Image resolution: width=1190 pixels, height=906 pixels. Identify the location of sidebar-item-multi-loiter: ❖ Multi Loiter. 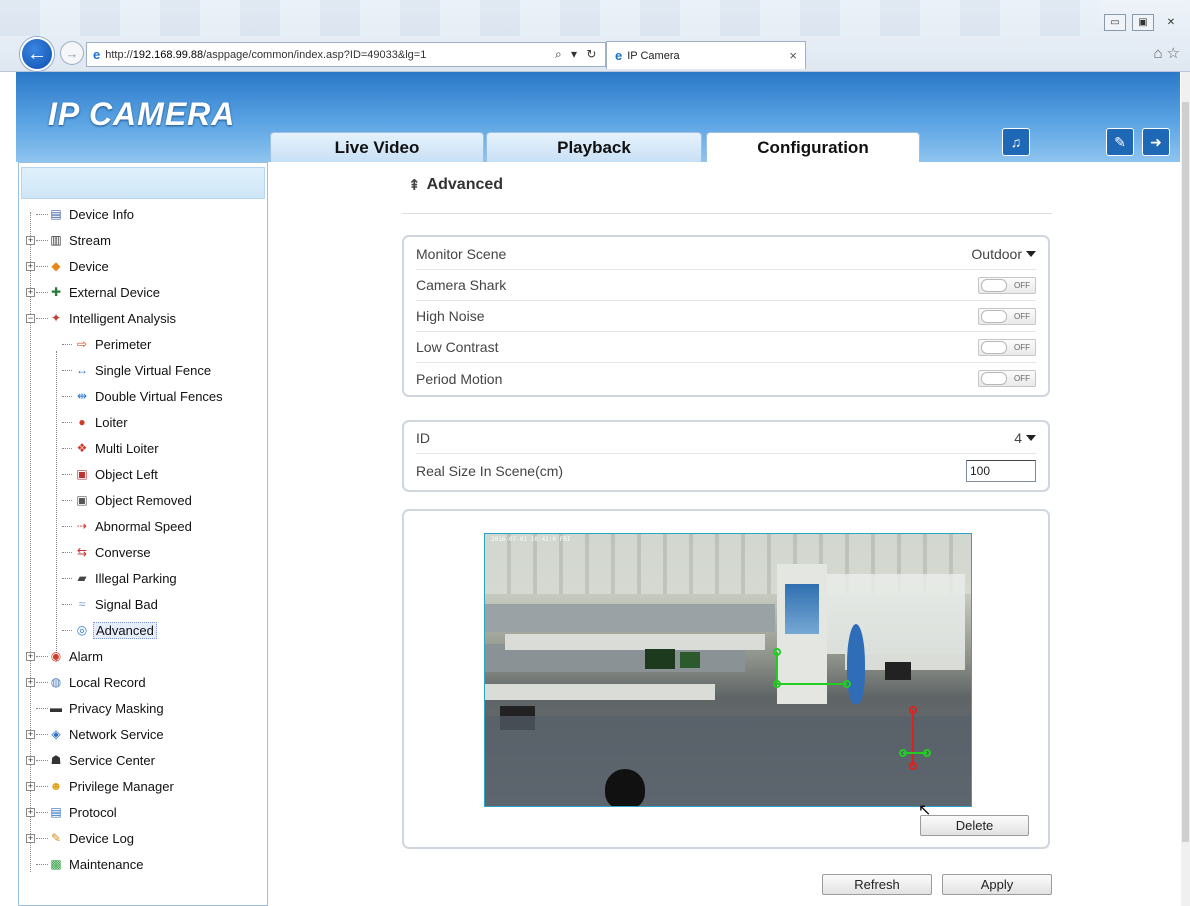
(143, 448).